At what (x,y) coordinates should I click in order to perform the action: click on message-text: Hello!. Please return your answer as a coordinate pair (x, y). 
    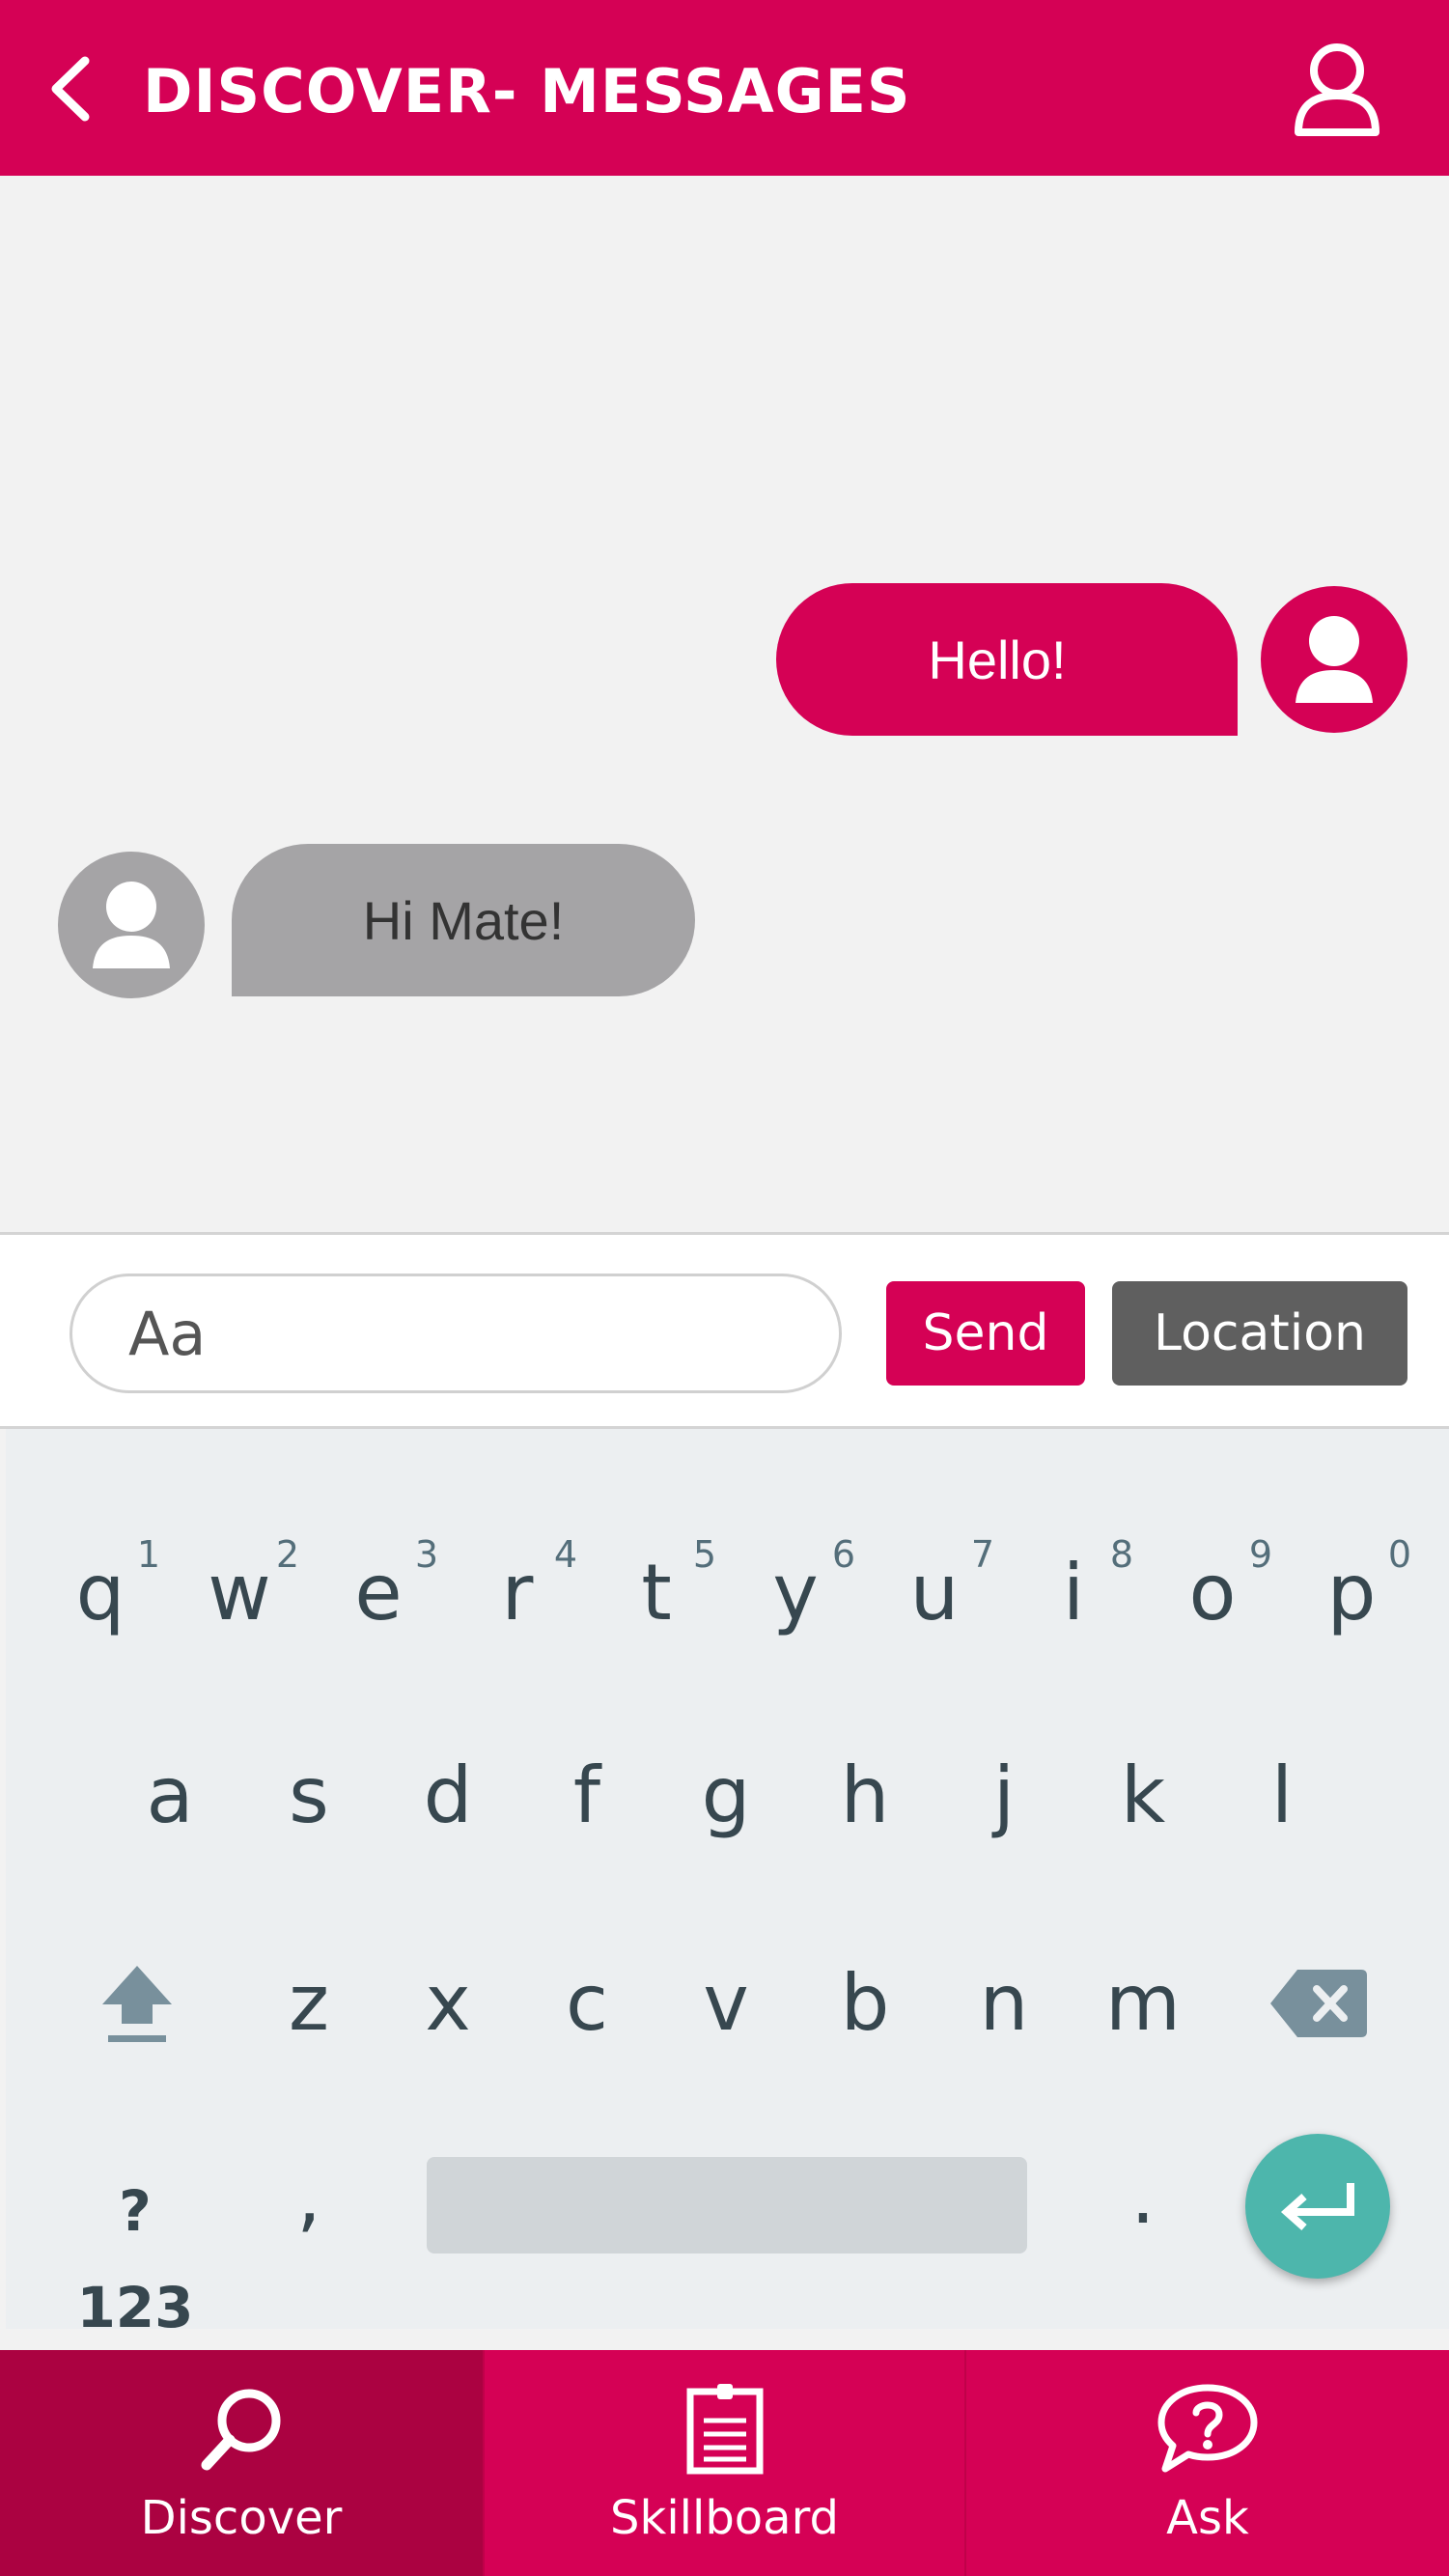
    Looking at the image, I should click on (997, 659).